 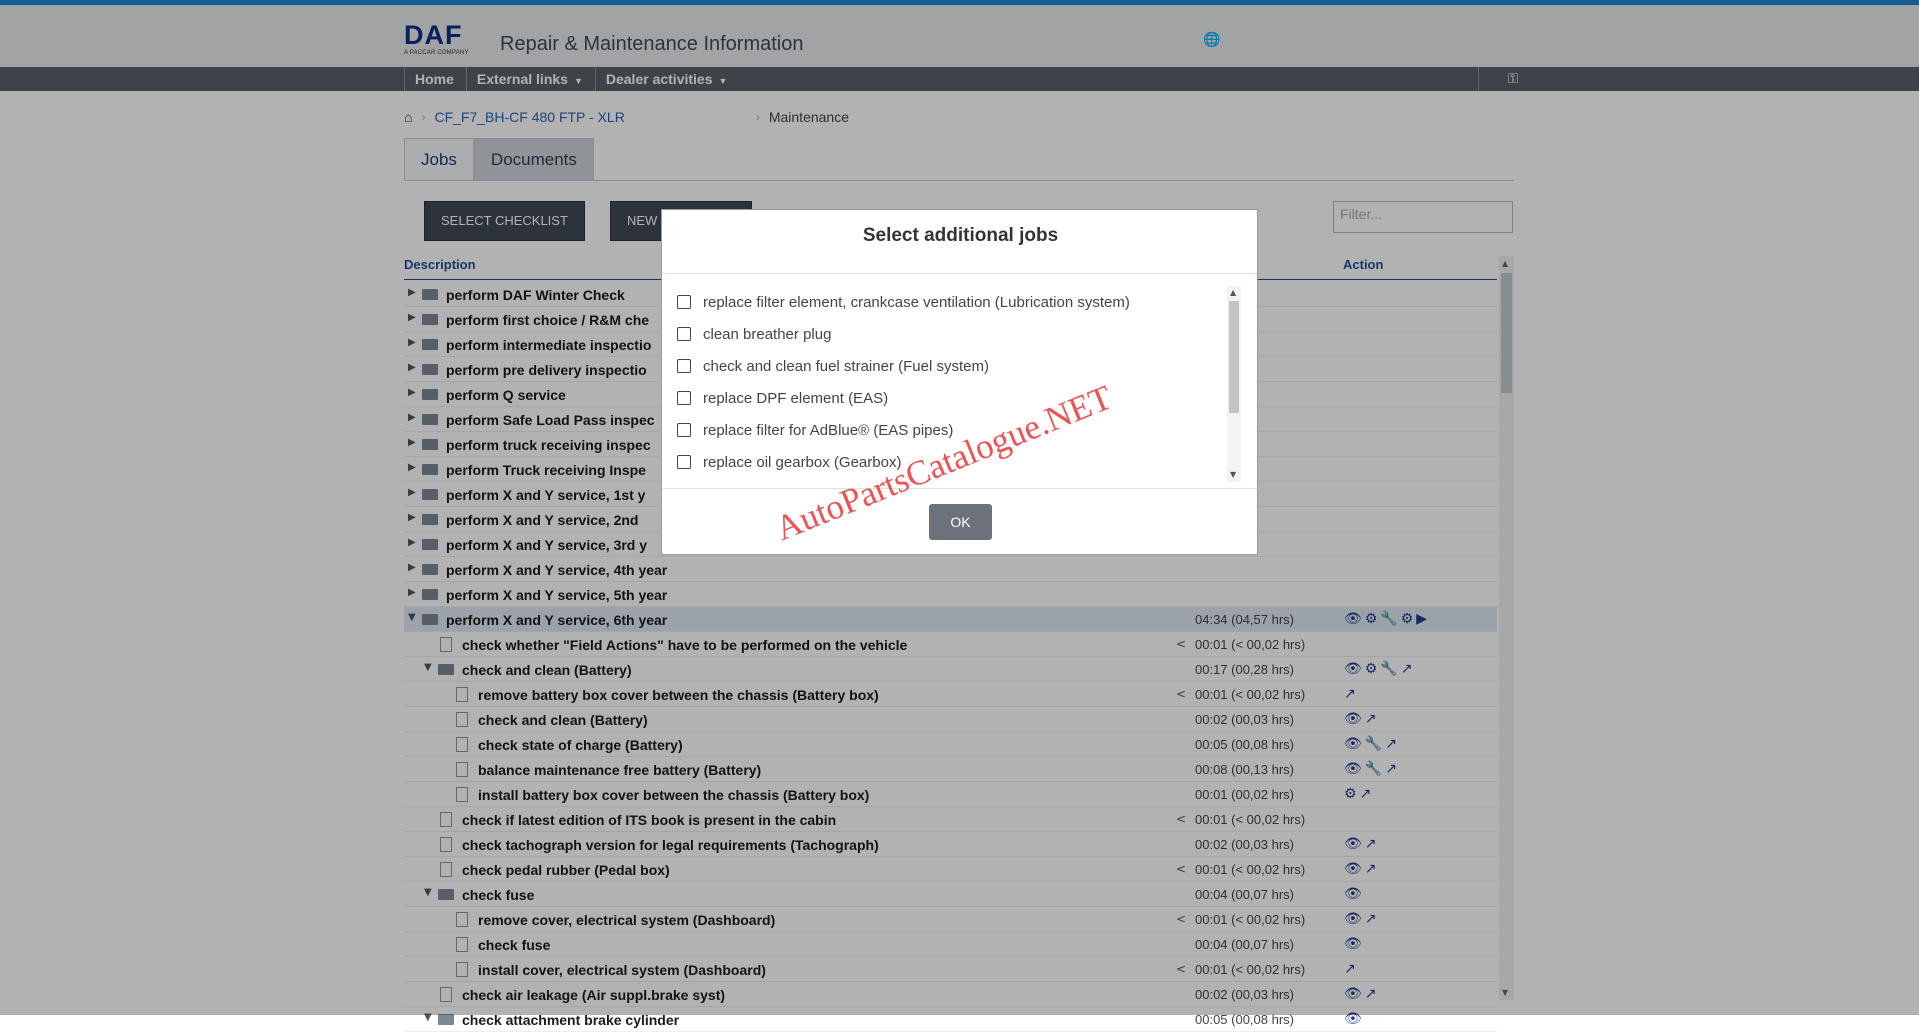 What do you see at coordinates (954, 334) in the screenshot?
I see `job-option: clean breather plug` at bounding box center [954, 334].